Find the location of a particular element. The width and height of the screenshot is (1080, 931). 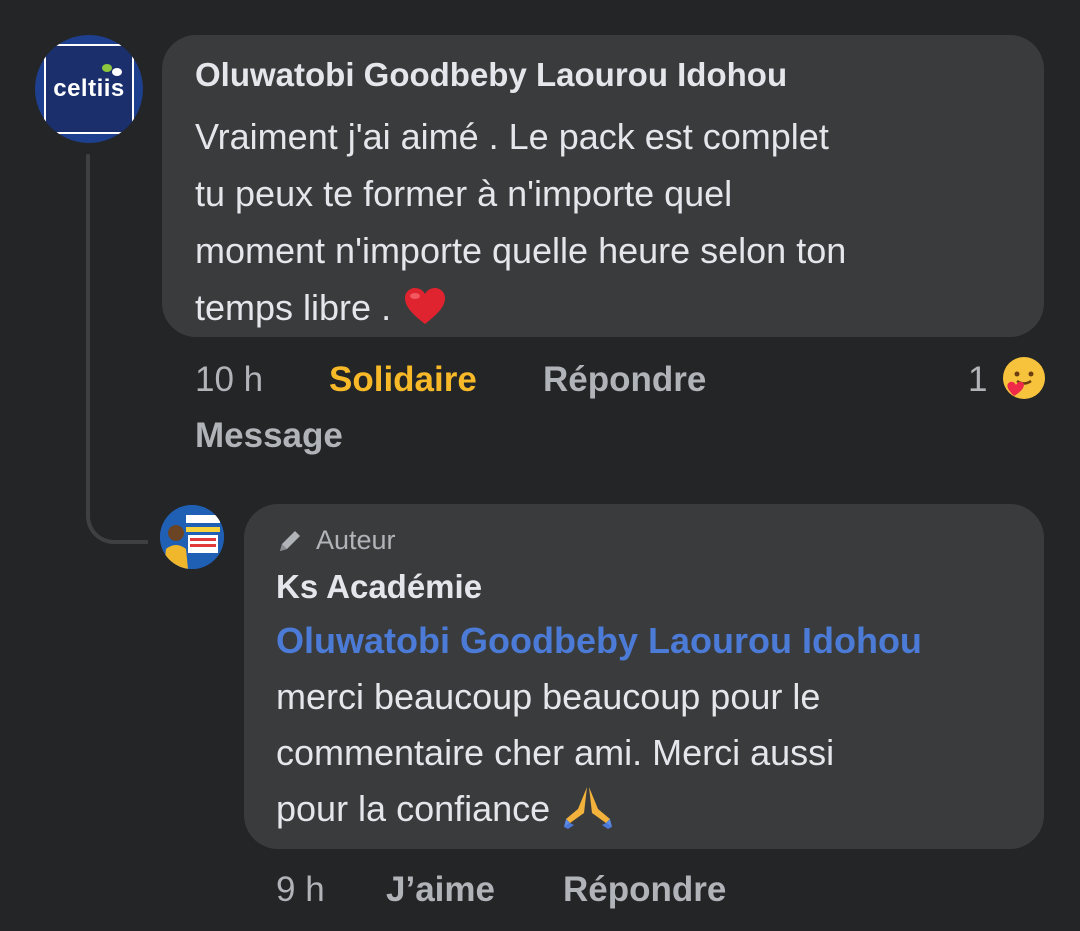

reply-reply-button: Répondre is located at coordinates (644, 890).